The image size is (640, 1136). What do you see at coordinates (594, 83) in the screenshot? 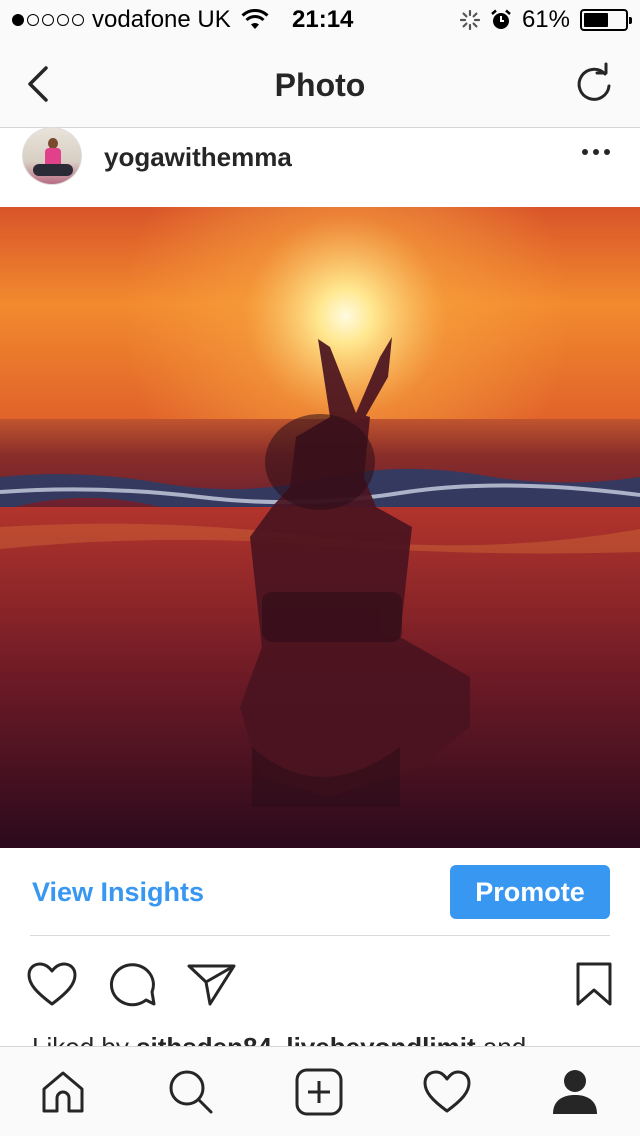
I see `refresh-icon` at bounding box center [594, 83].